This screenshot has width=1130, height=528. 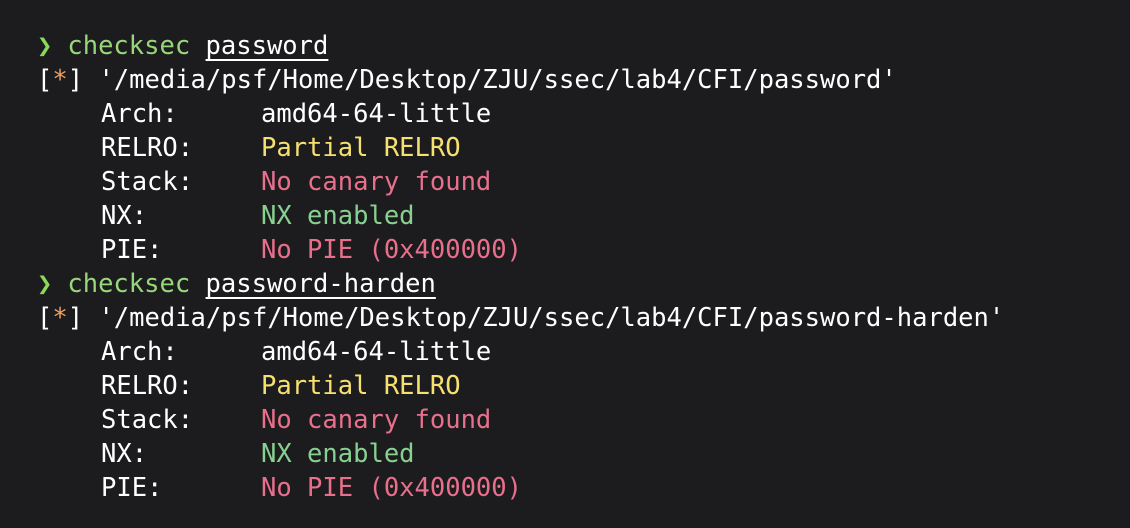 What do you see at coordinates (583, 46) in the screenshot?
I see `prompt-line: ❯ checksec password` at bounding box center [583, 46].